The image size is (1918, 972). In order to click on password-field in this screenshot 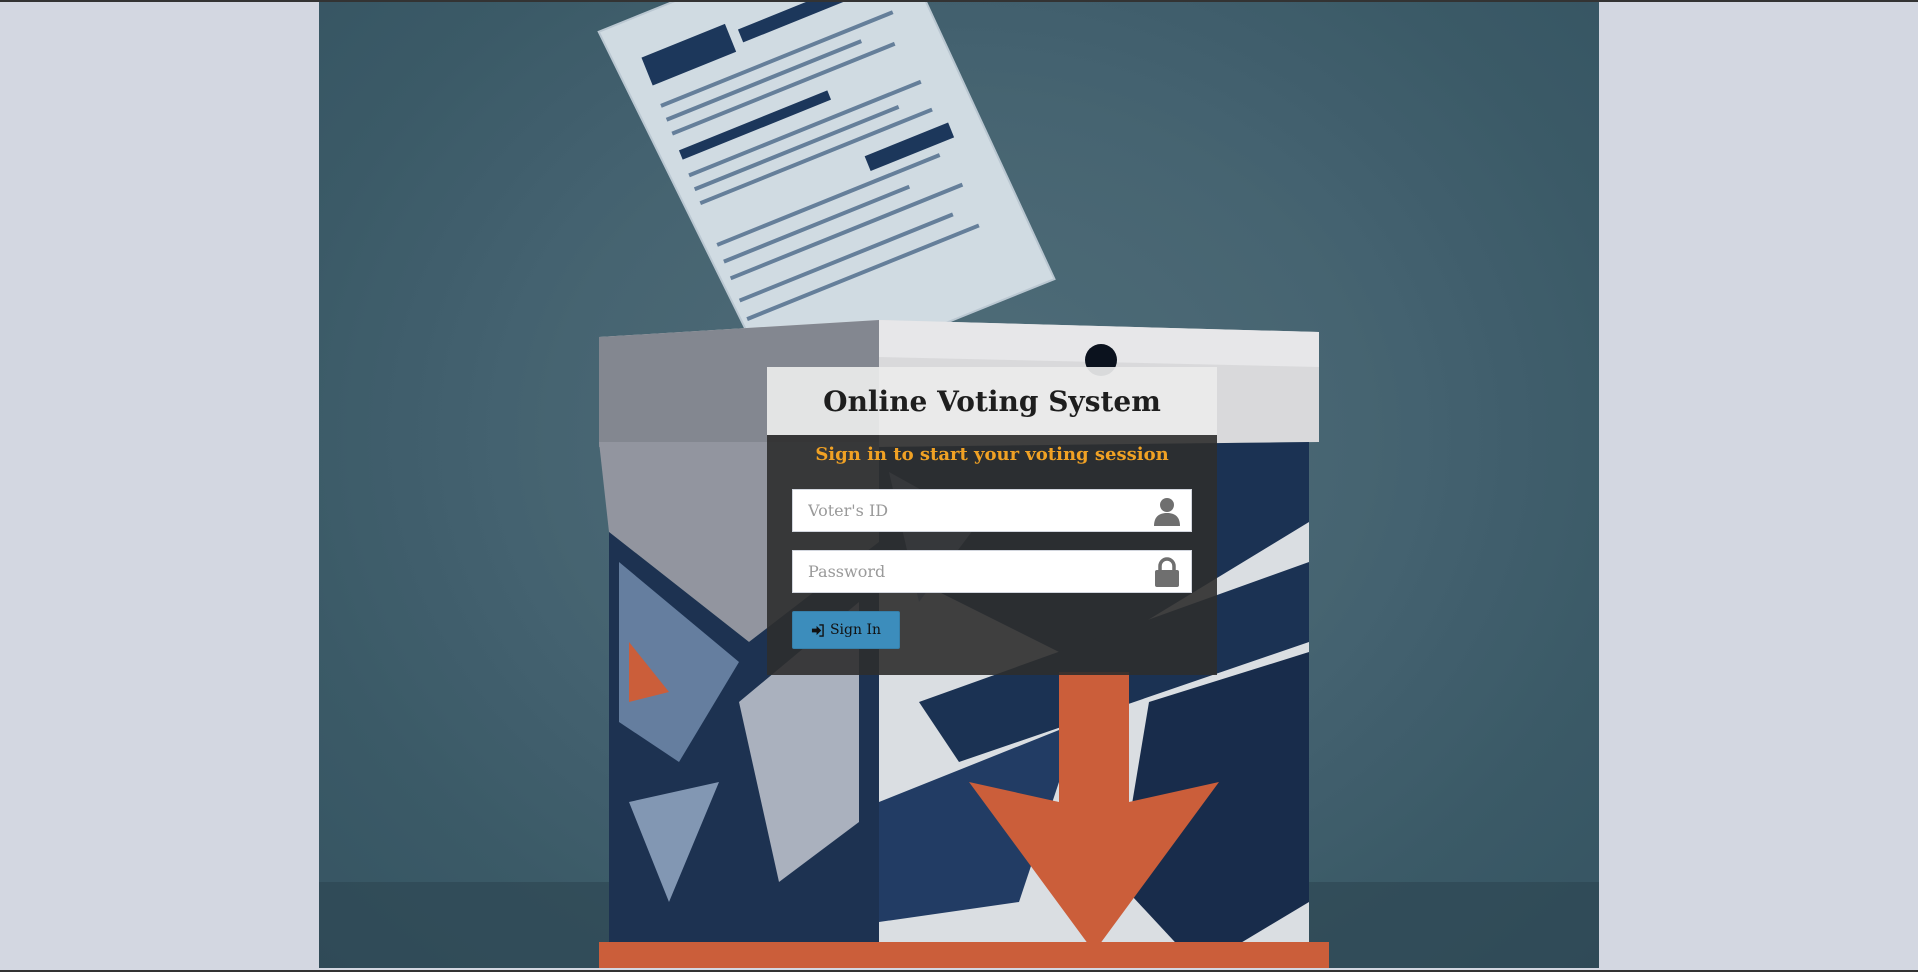, I will do `click(992, 571)`.